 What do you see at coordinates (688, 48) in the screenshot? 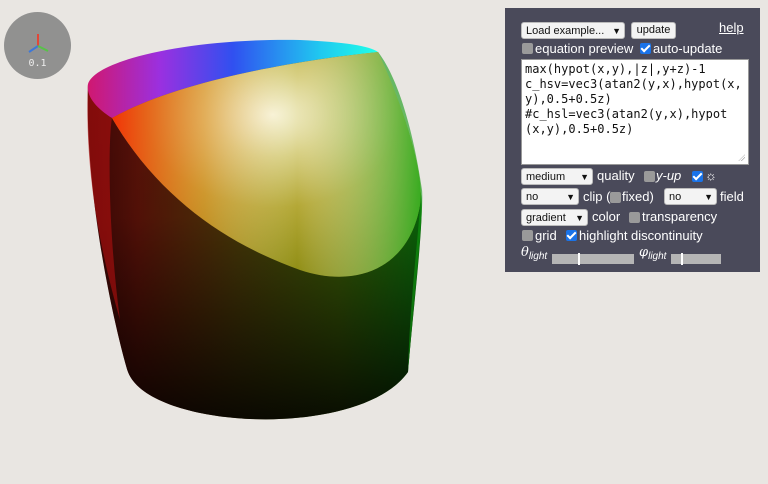
I see `auto-update-label: auto-update` at bounding box center [688, 48].